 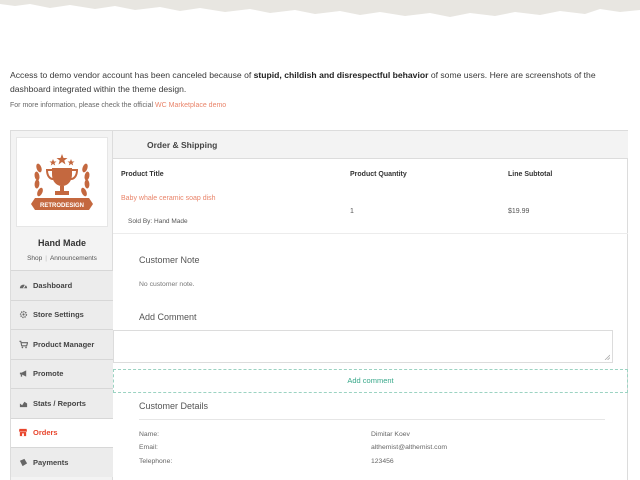 What do you see at coordinates (370, 233) in the screenshot?
I see `table-divider` at bounding box center [370, 233].